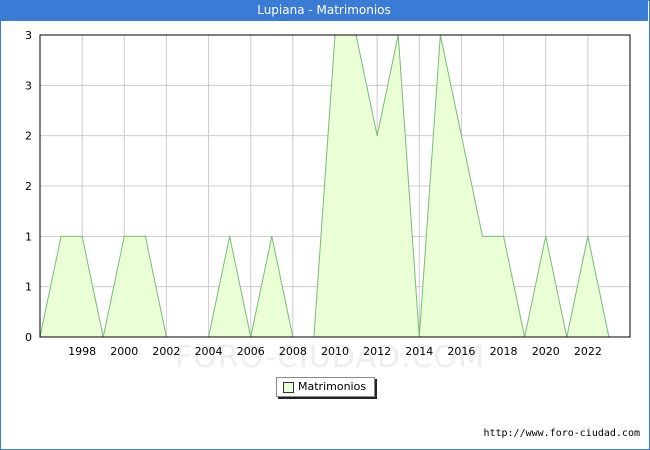 The image size is (650, 450). I want to click on x-tick-label: 2016, so click(461, 351).